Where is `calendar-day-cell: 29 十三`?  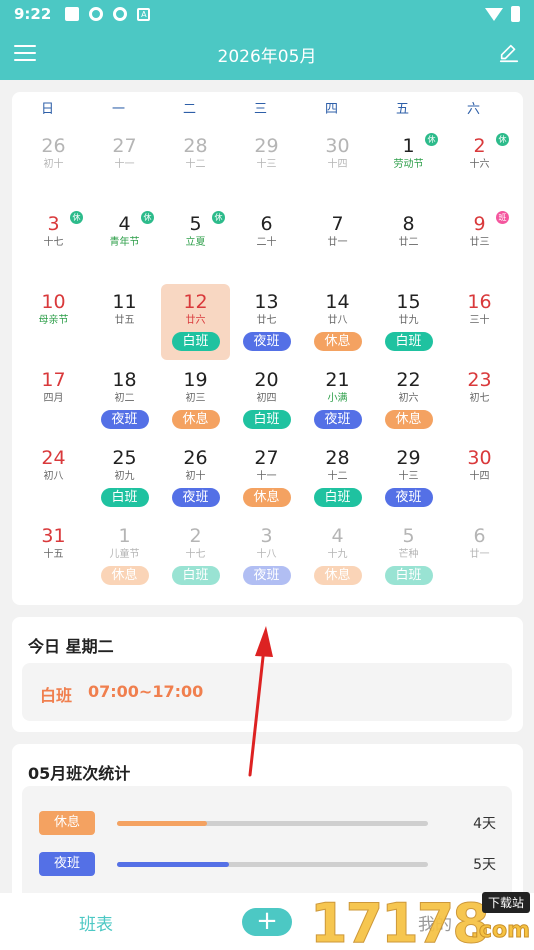 calendar-day-cell: 29 十三 is located at coordinates (266, 167).